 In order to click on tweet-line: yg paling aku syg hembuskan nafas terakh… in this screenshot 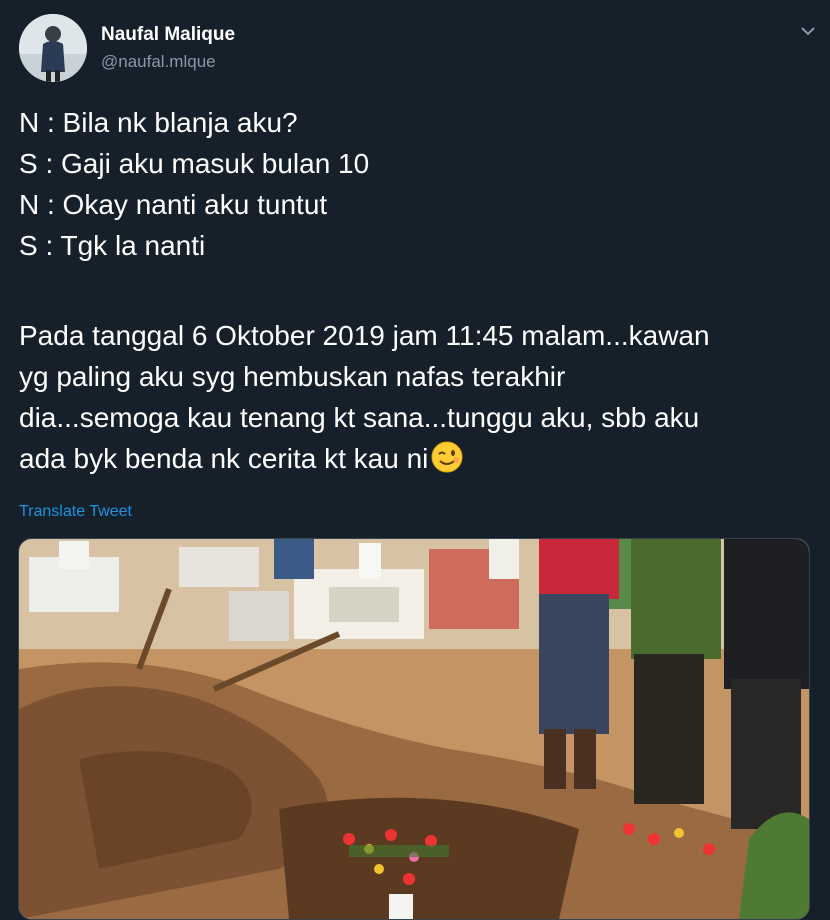, I will do `click(292, 376)`.